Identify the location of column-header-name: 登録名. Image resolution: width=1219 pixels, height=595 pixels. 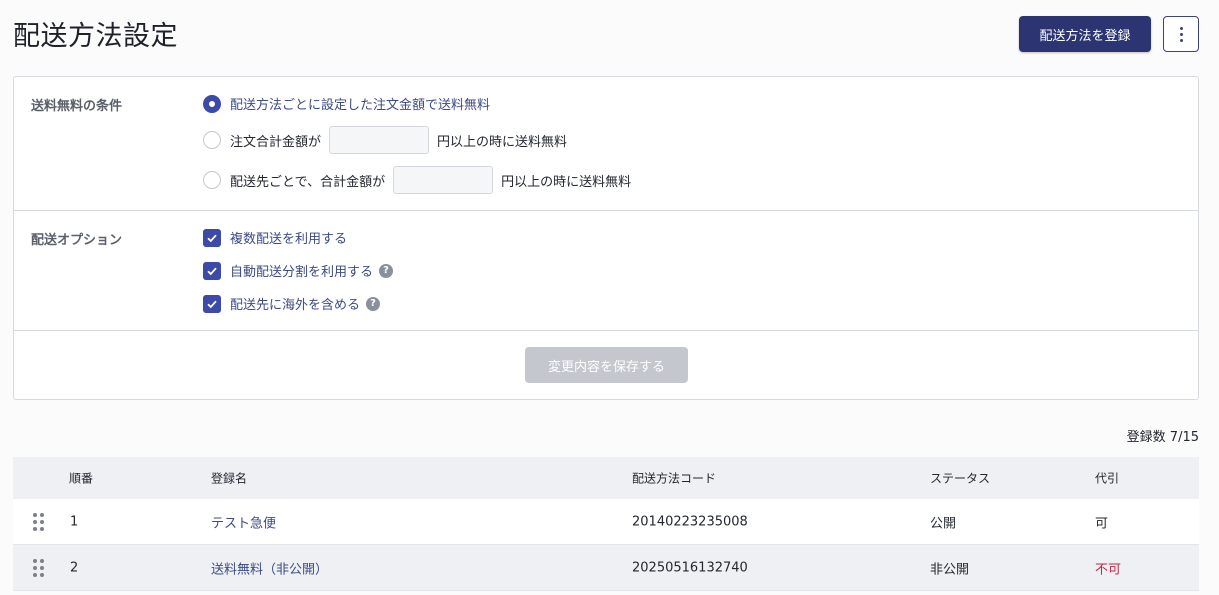
(229, 478).